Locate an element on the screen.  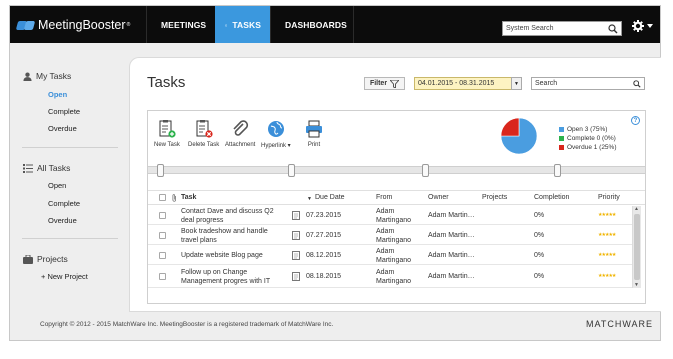
chevron-down-icon is located at coordinates (650, 25).